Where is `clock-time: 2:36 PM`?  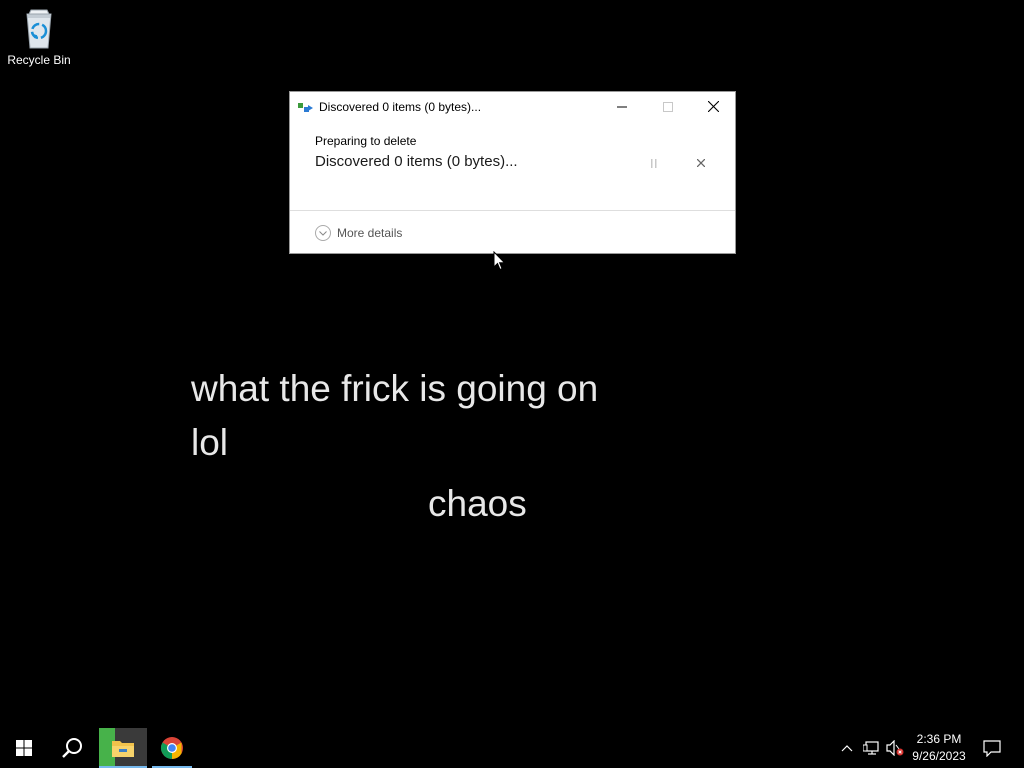 clock-time: 2:36 PM is located at coordinates (939, 739).